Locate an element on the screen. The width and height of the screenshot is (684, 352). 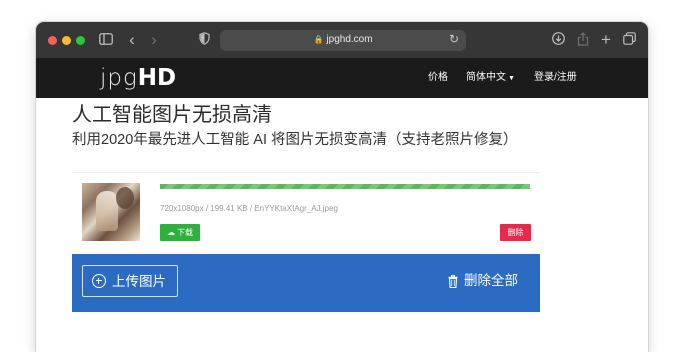
browser-toolbar: ‹ › 🔒 jpghd.com ↻ + is located at coordinates (342, 40).